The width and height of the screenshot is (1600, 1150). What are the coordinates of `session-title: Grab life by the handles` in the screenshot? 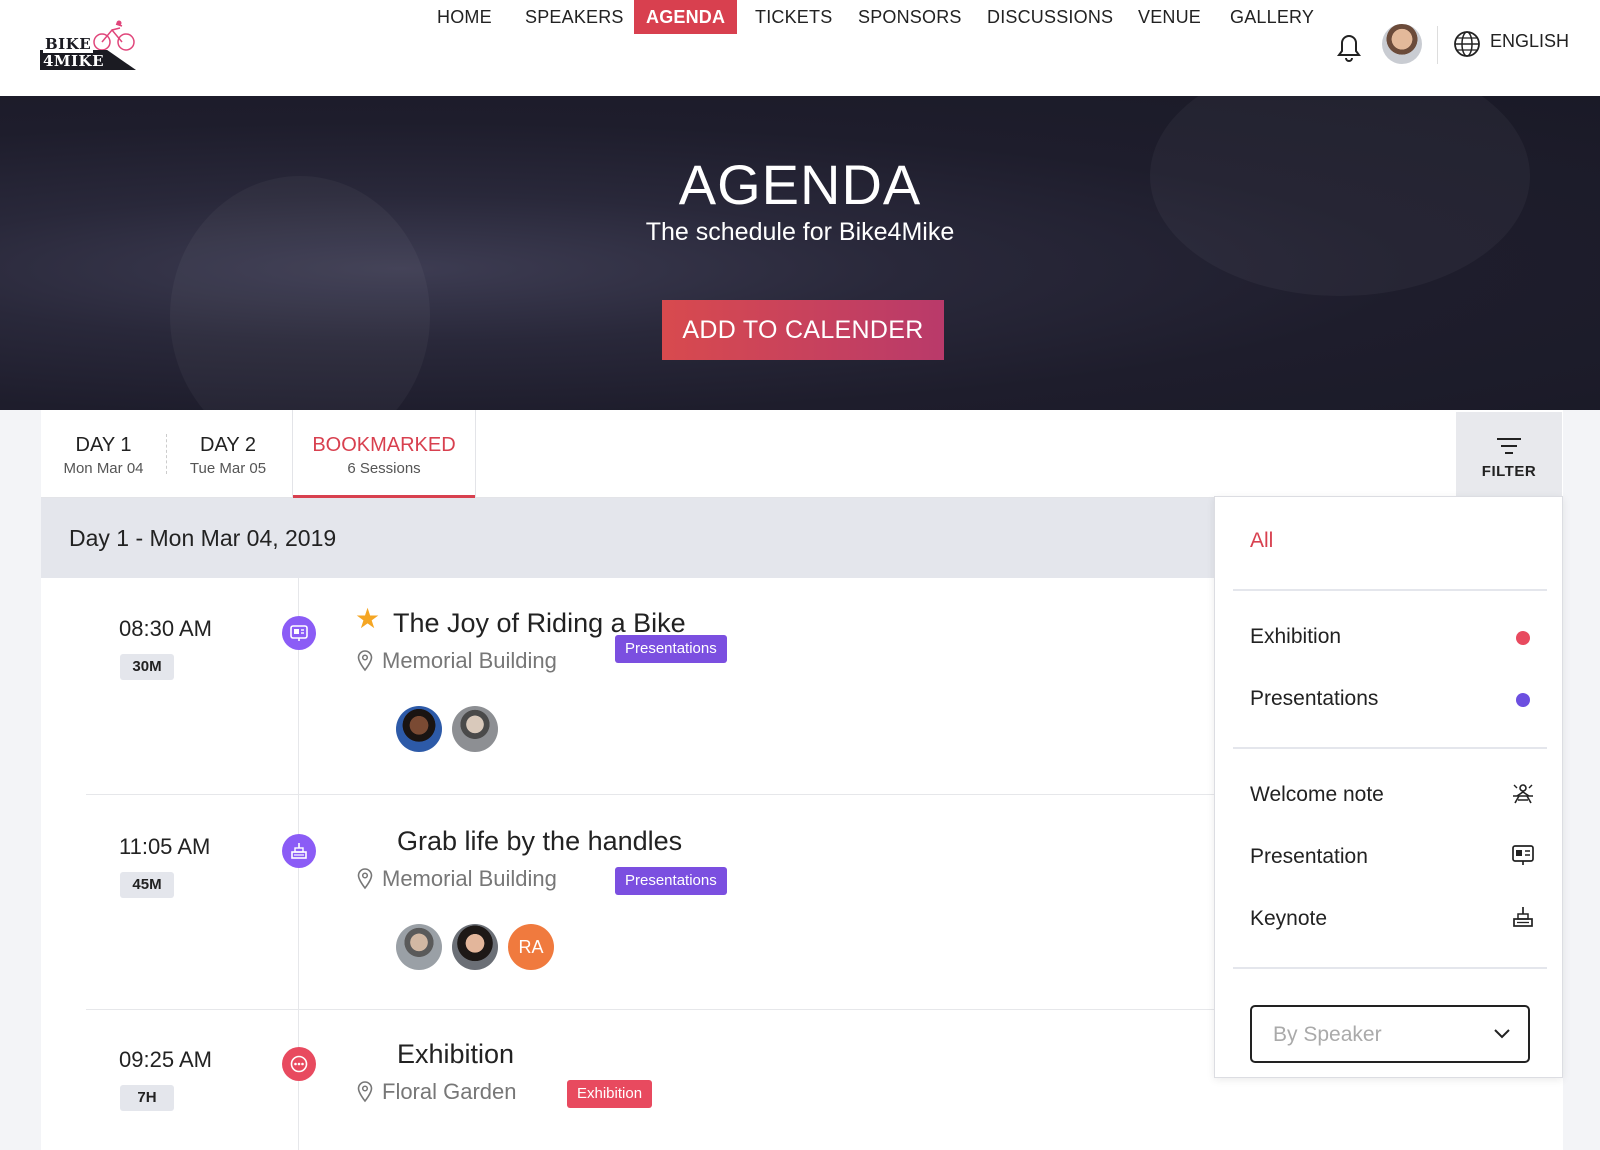 It's located at (539, 841).